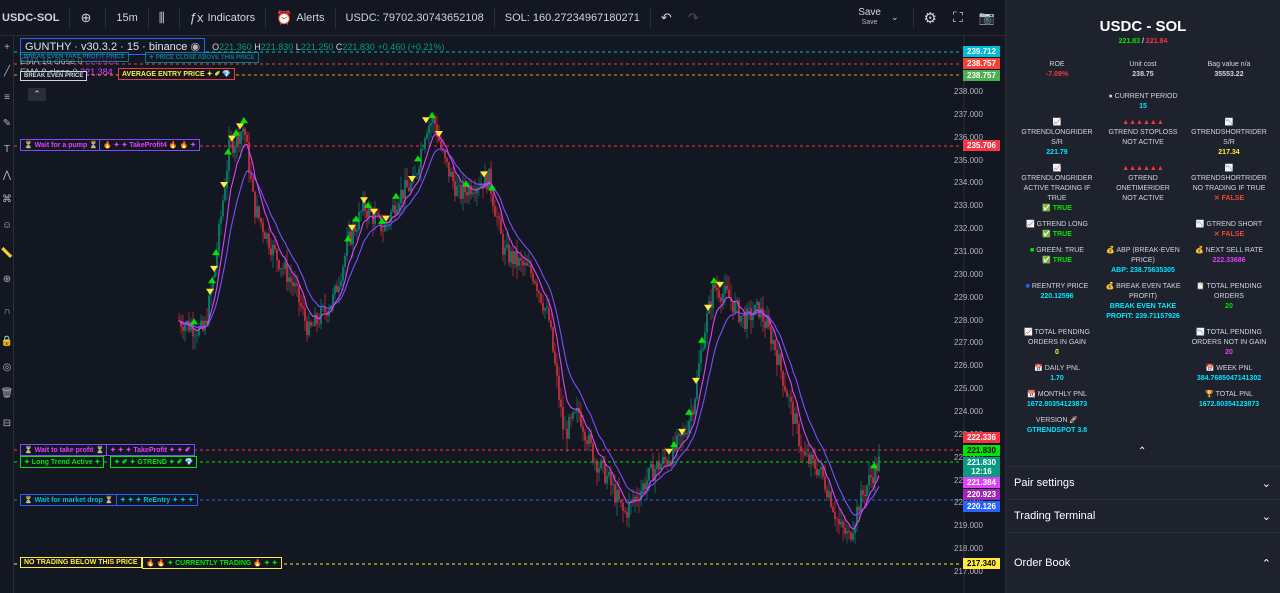  What do you see at coordinates (968, 366) in the screenshot?
I see `price-tick: 226.000` at bounding box center [968, 366].